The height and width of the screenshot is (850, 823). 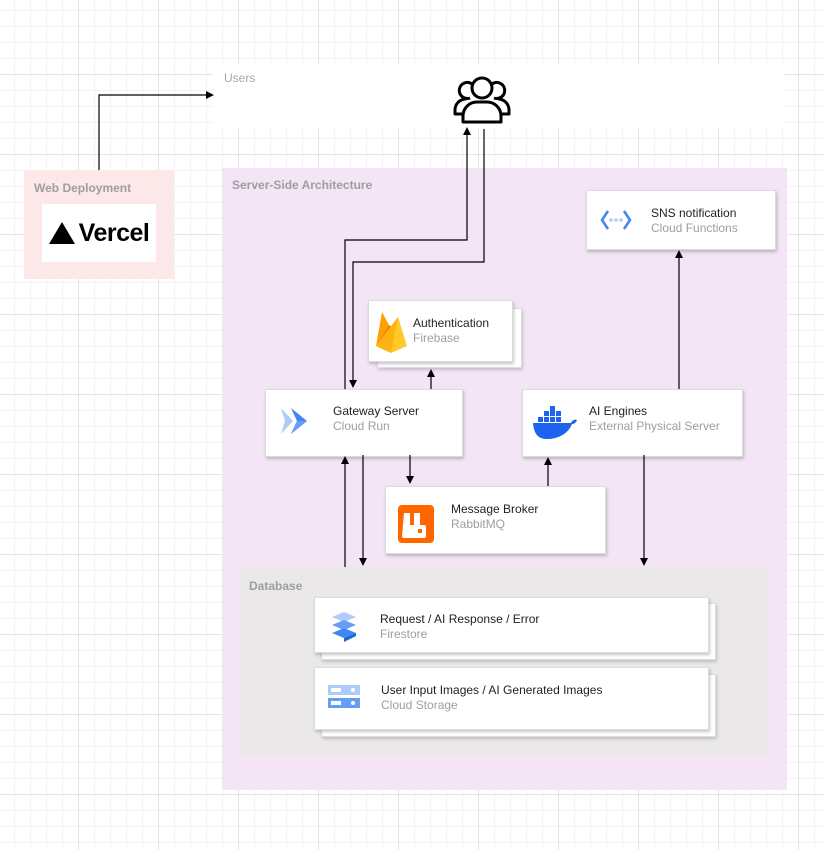 I want to click on gateway-to-users-arrow, so click(x=407, y=258).